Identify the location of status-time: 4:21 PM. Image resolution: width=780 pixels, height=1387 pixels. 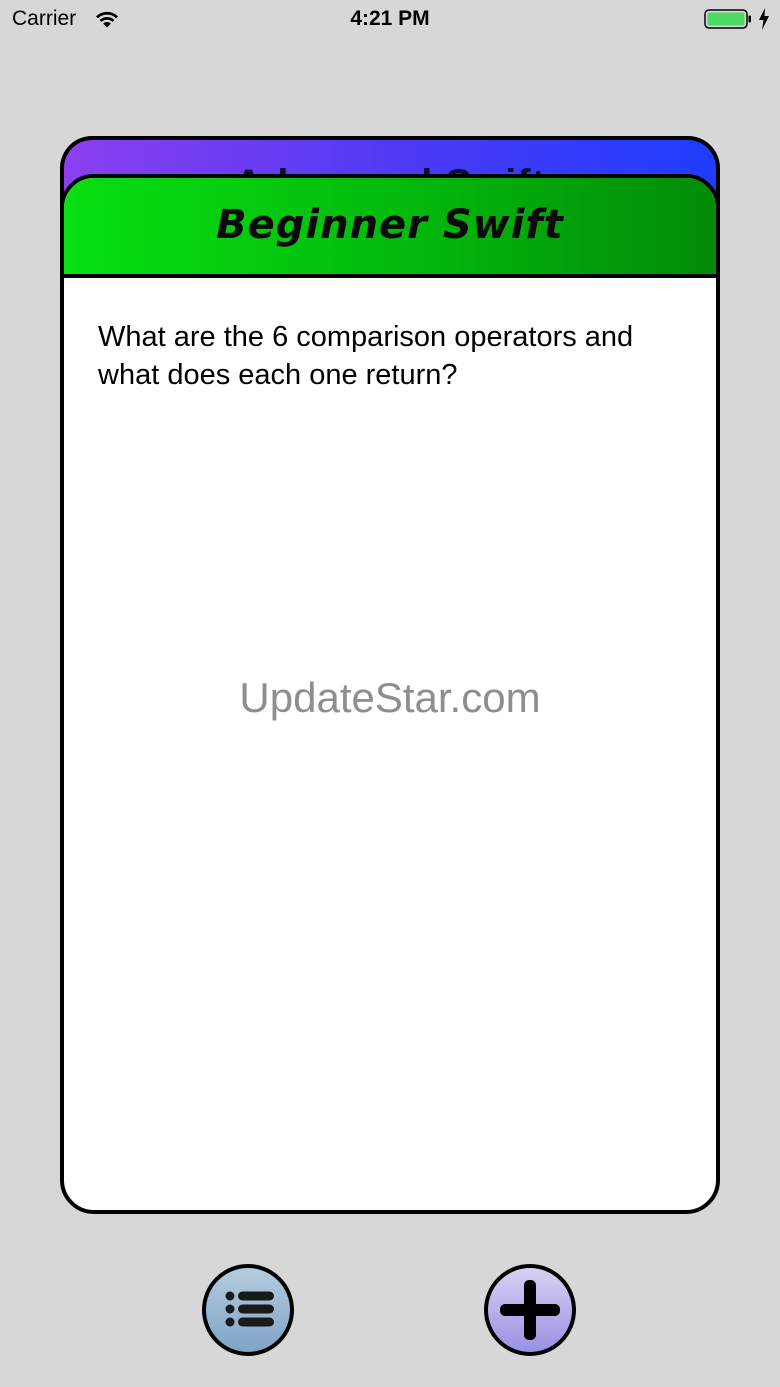
(390, 18).